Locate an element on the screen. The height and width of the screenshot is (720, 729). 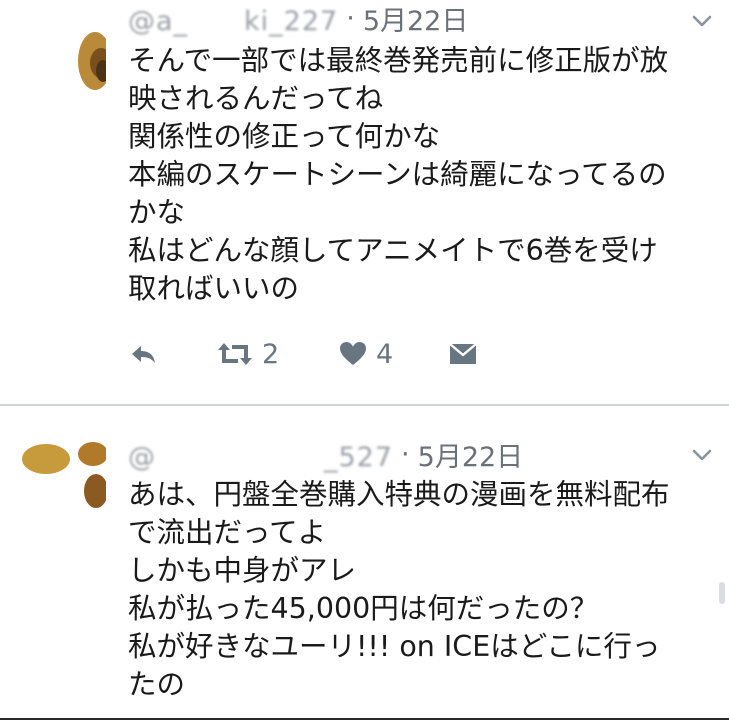
direct-message-button is located at coordinates (463, 354).